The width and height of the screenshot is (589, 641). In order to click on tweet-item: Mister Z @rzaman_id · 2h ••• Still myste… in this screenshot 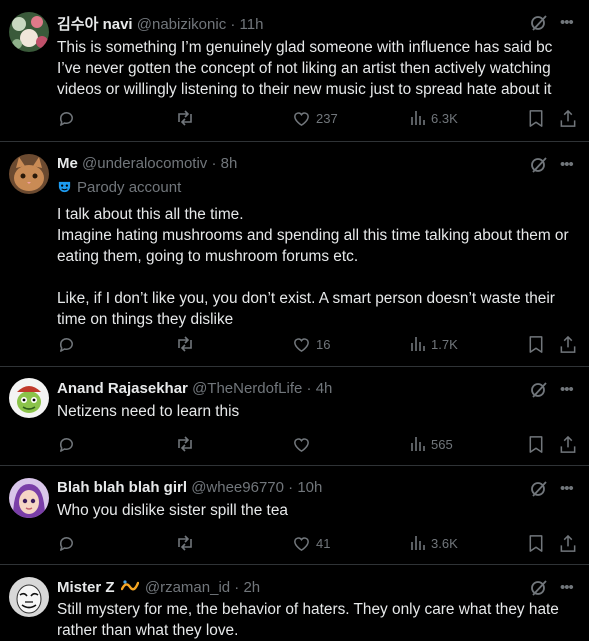, I will do `click(294, 602)`.